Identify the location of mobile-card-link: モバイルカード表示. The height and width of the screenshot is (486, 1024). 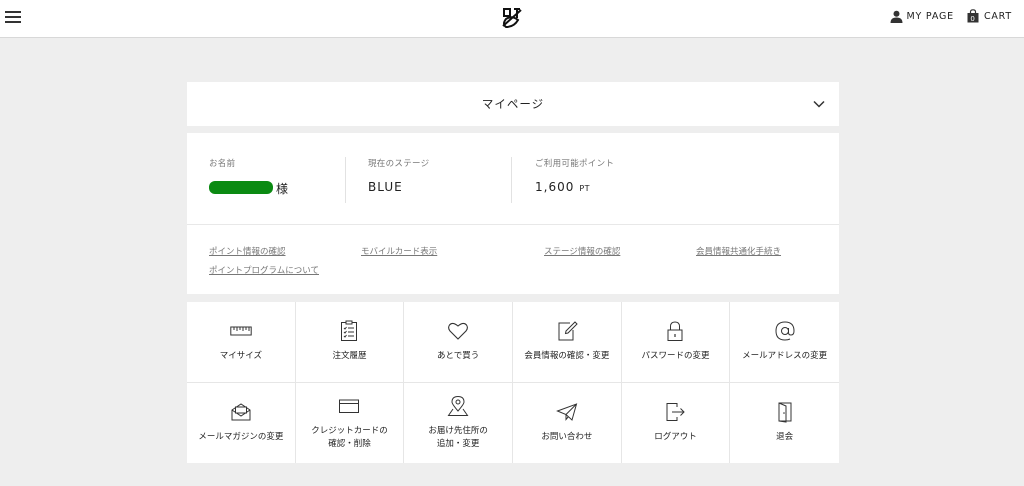
(399, 251).